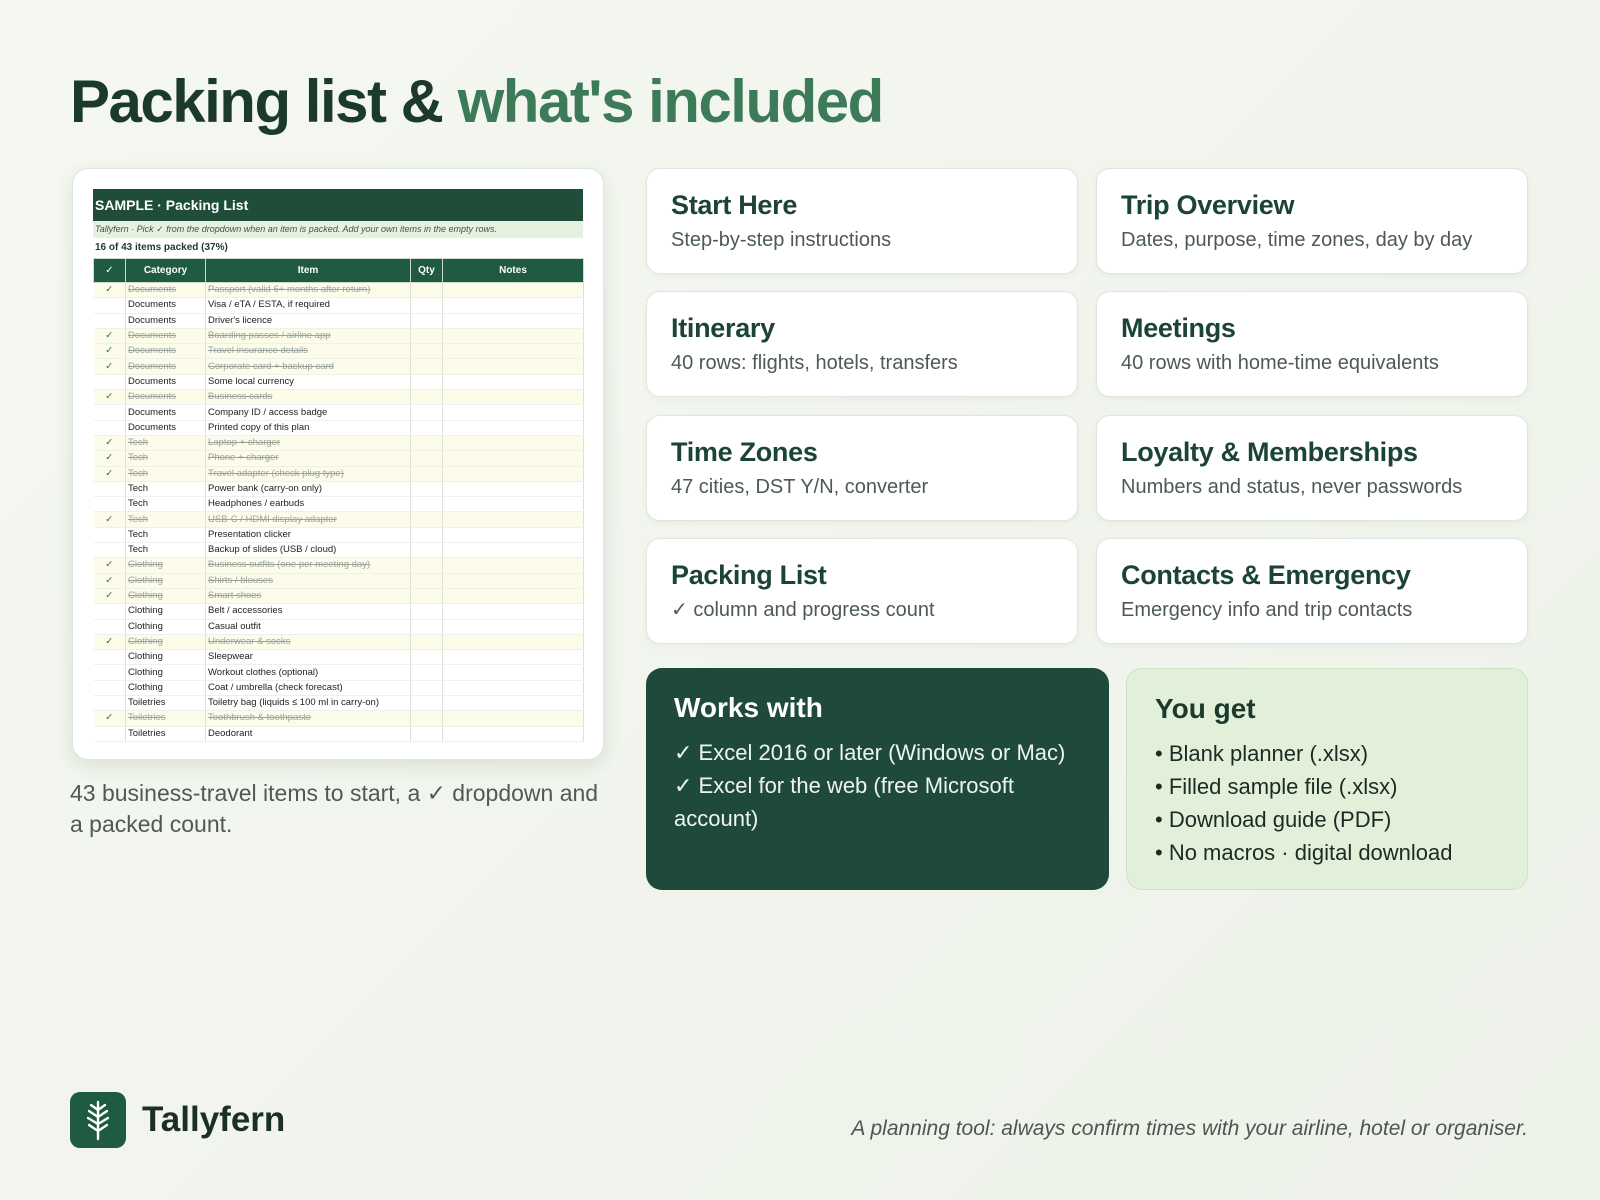  What do you see at coordinates (1208, 205) in the screenshot?
I see `feature-title: Trip Overview` at bounding box center [1208, 205].